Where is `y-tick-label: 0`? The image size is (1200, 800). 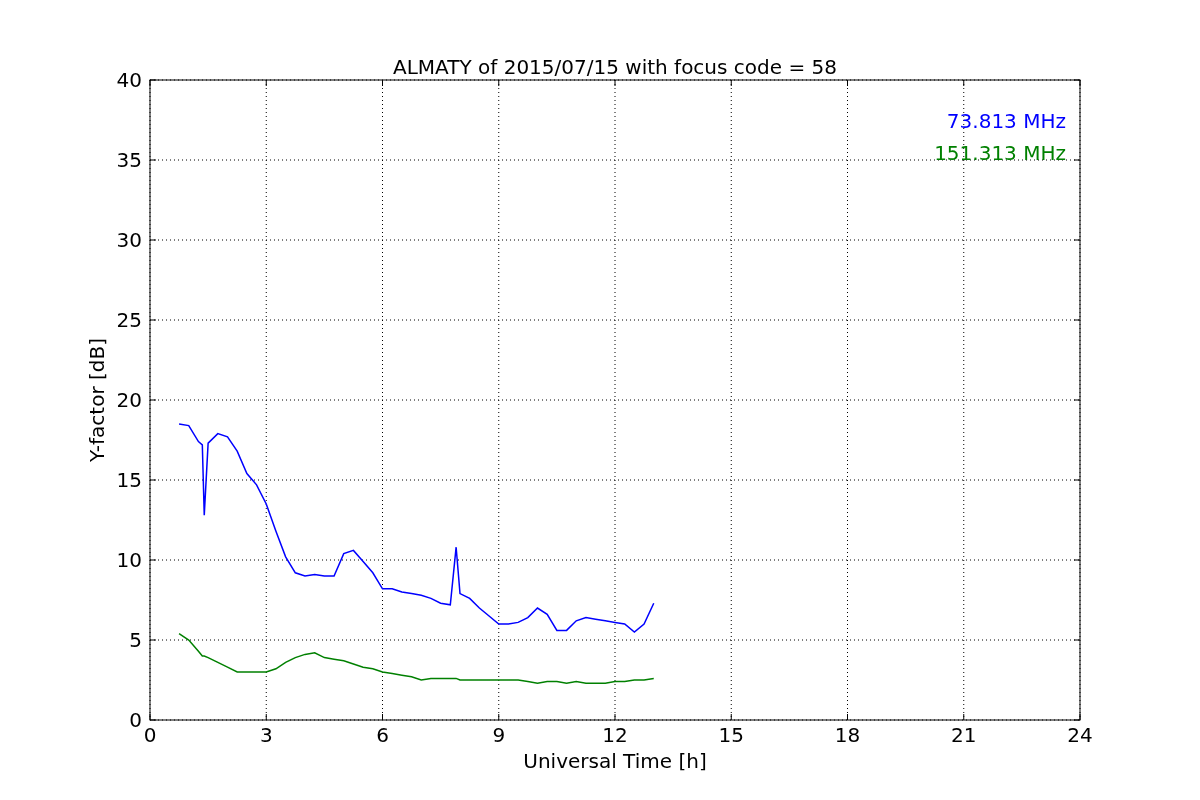
y-tick-label: 0 is located at coordinates (135, 720).